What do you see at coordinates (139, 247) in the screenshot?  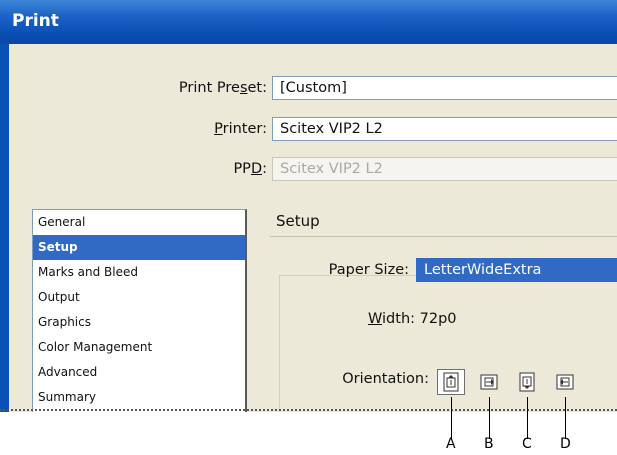 I see `category-setup: Setup` at bounding box center [139, 247].